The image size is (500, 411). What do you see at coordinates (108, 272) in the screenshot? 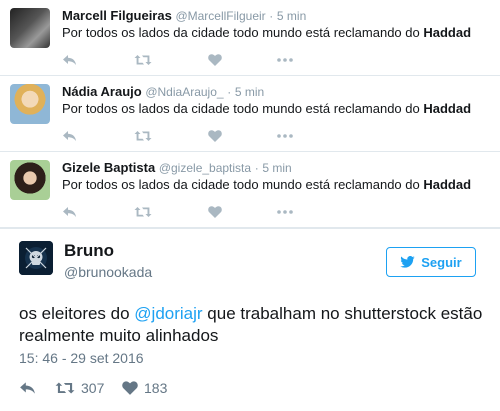
I see `author-handle: @brunookada` at bounding box center [108, 272].